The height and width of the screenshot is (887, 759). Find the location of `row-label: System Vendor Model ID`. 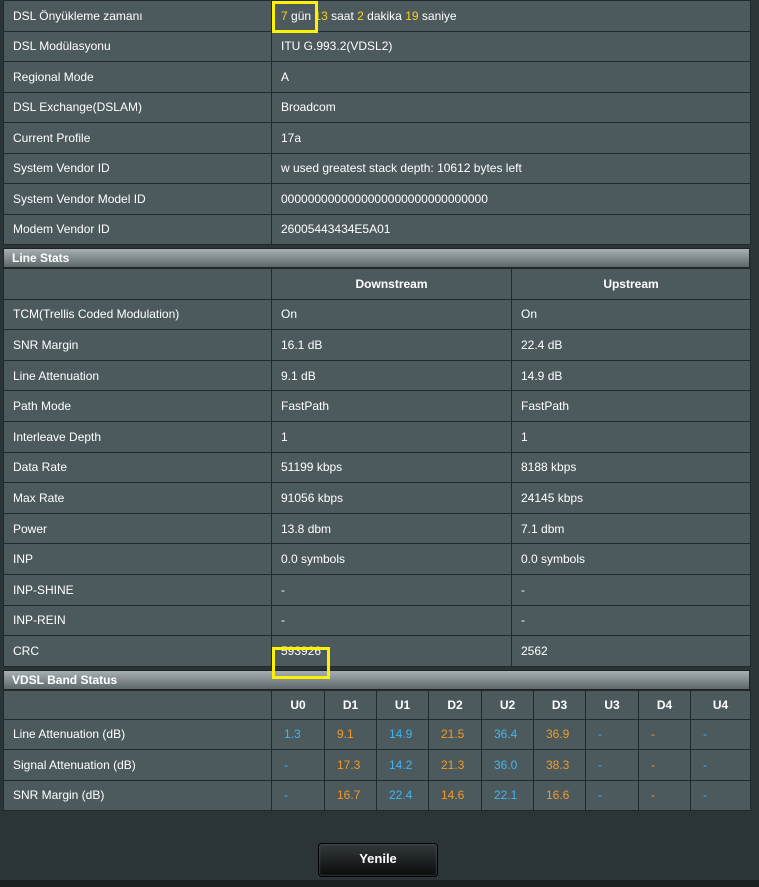

row-label: System Vendor Model ID is located at coordinates (137, 199).